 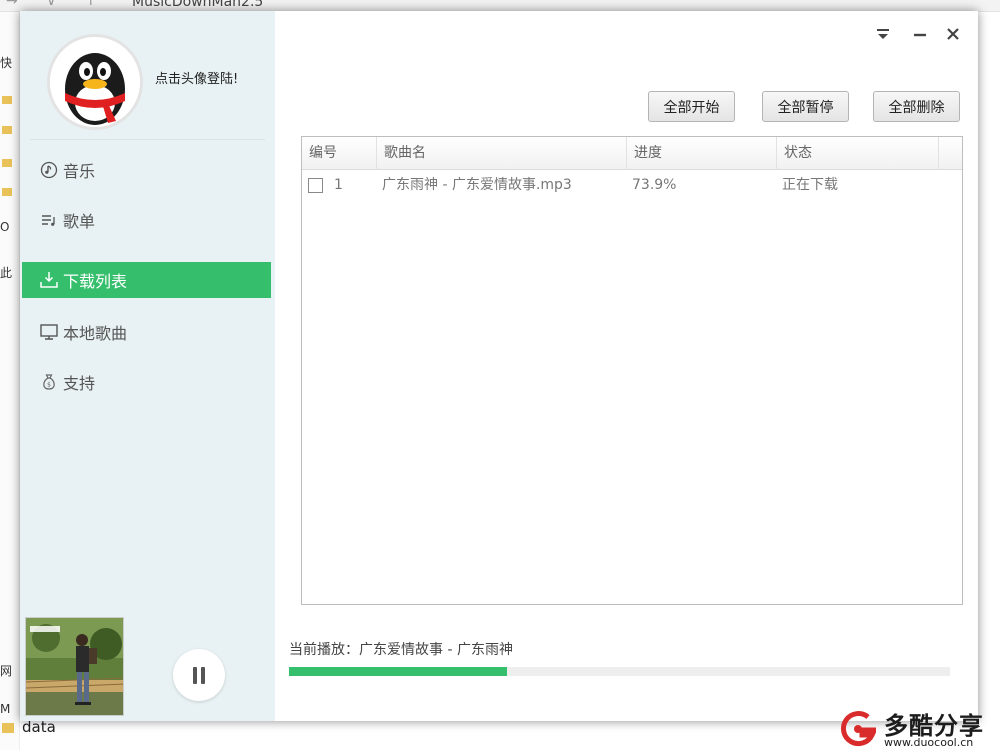 What do you see at coordinates (49, 220) in the screenshot?
I see `playlist-icon` at bounding box center [49, 220].